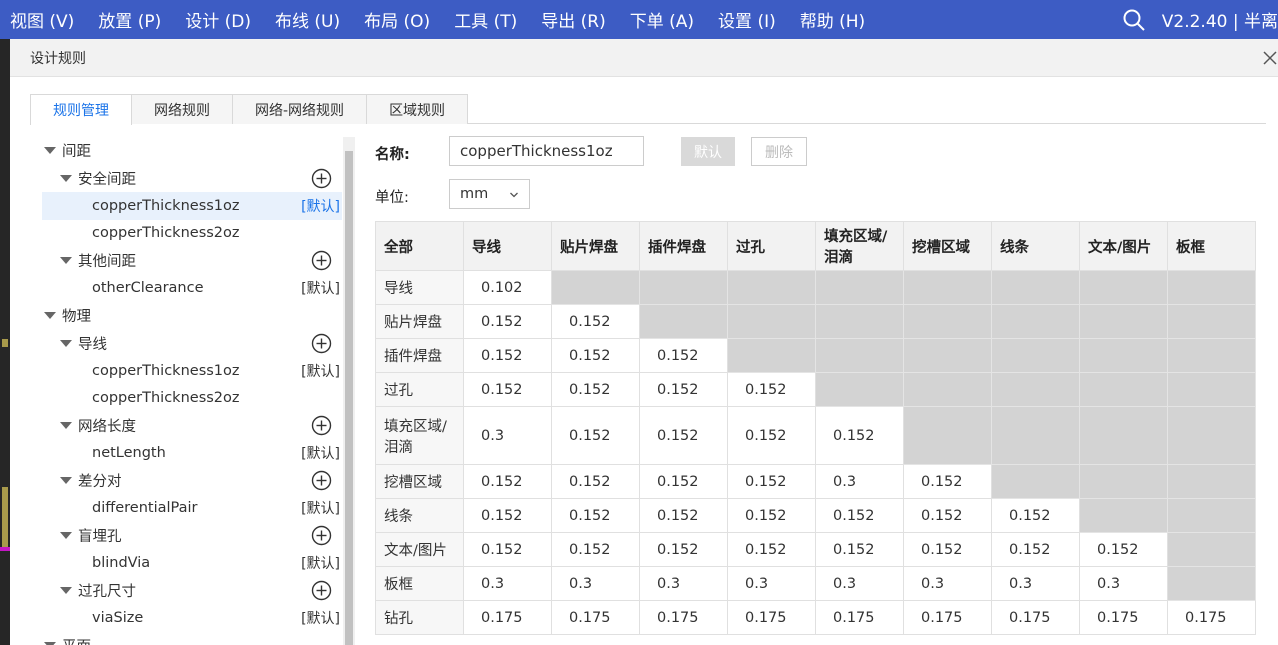 The height and width of the screenshot is (645, 1278). What do you see at coordinates (192, 151) in the screenshot?
I see `tree-item: 间距` at bounding box center [192, 151].